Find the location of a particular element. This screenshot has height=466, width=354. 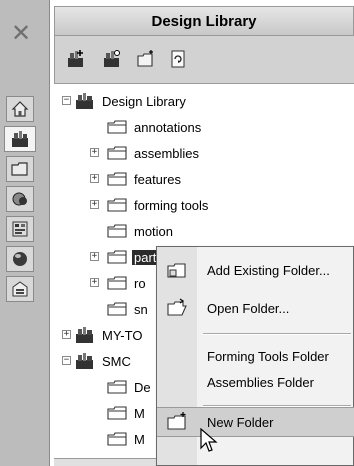

refresh-icon is located at coordinates (178, 59).